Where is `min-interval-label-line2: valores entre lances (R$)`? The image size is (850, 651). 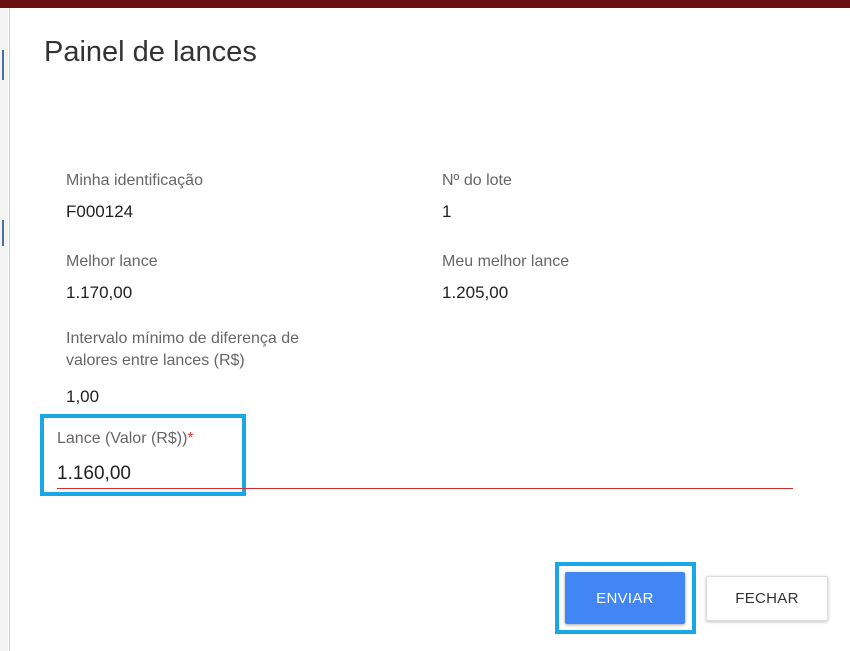 min-interval-label-line2: valores entre lances (R$) is located at coordinates (155, 360).